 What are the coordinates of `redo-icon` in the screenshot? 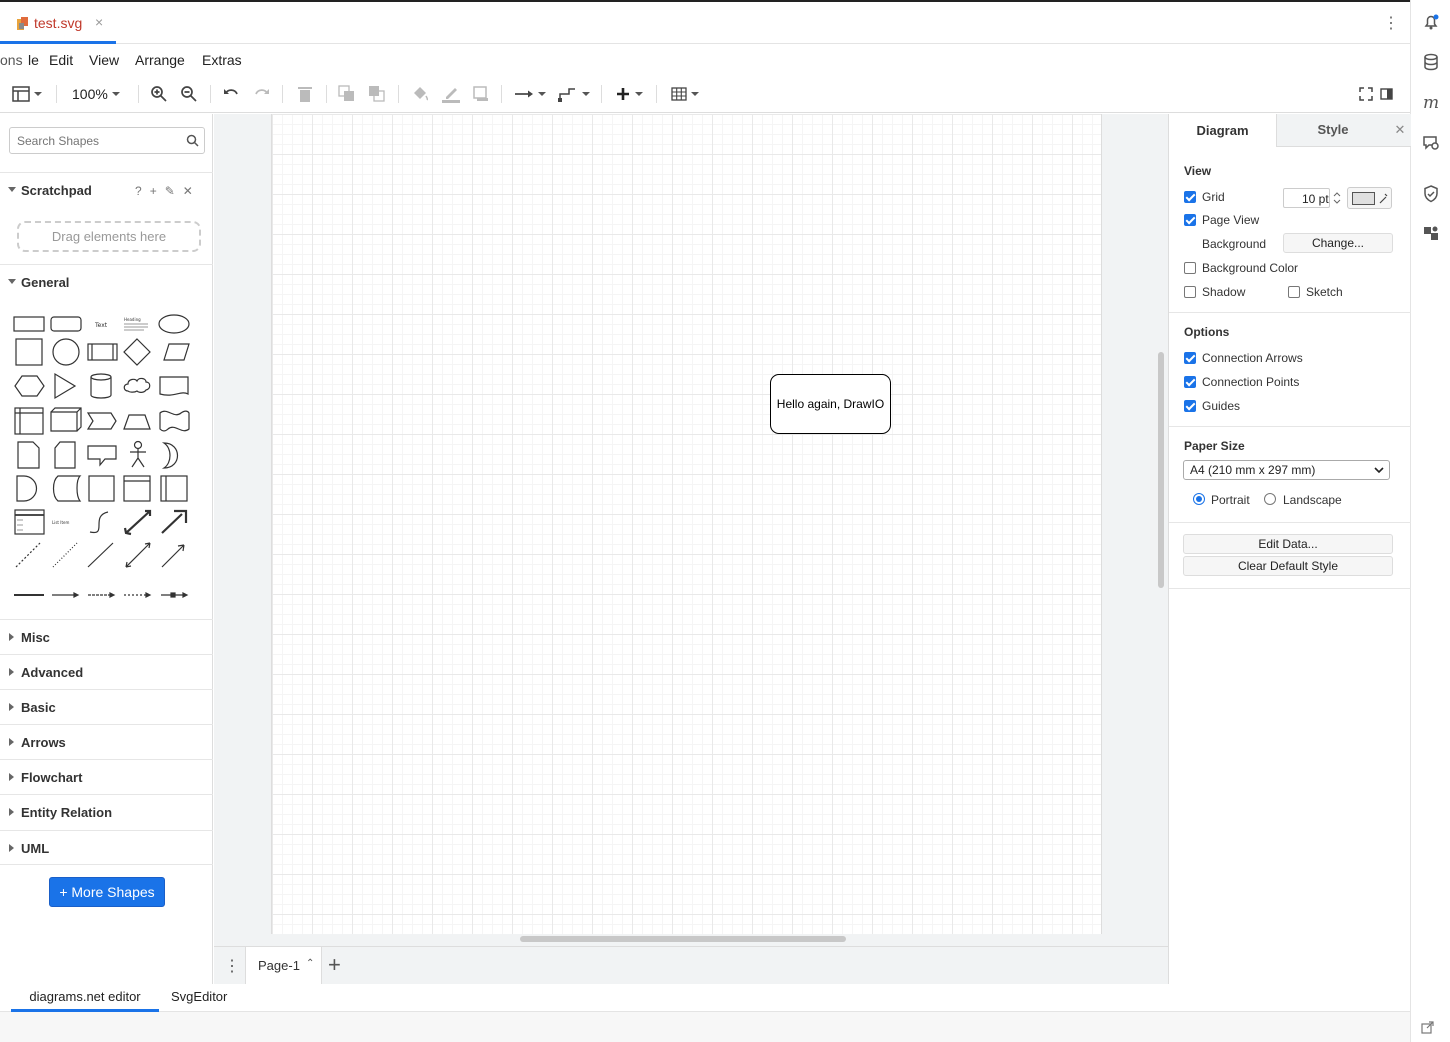 It's located at (262, 94).